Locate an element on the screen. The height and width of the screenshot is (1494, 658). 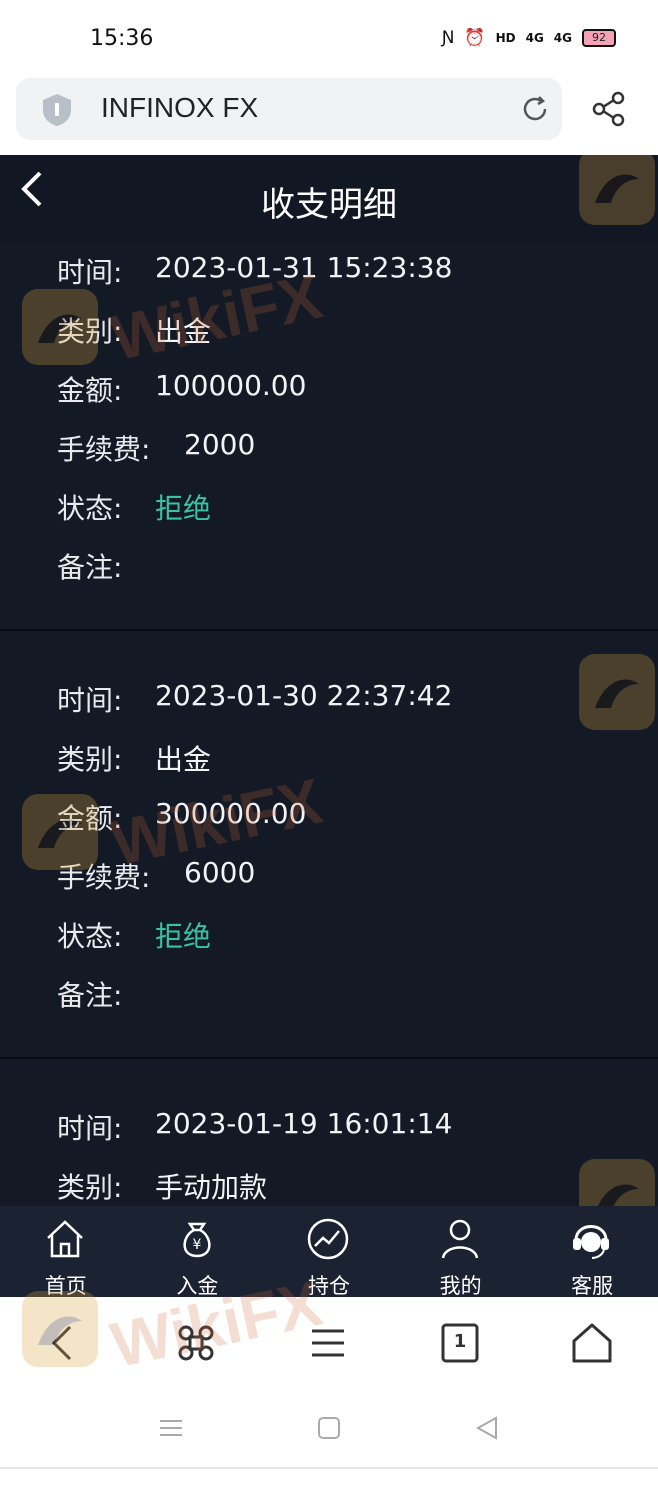
status-icons: Ɲ ⏰ HD 4G 4G 92 is located at coordinates (529, 38).